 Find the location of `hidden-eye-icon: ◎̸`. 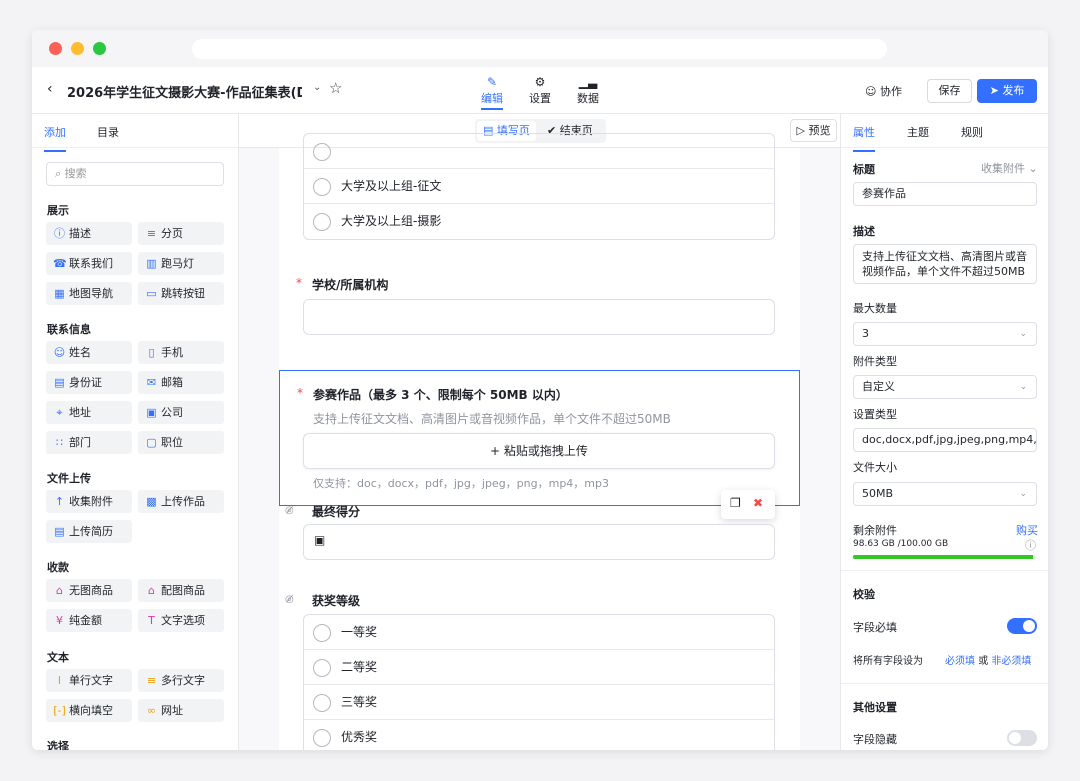

hidden-eye-icon: ◎̸ is located at coordinates (289, 599).